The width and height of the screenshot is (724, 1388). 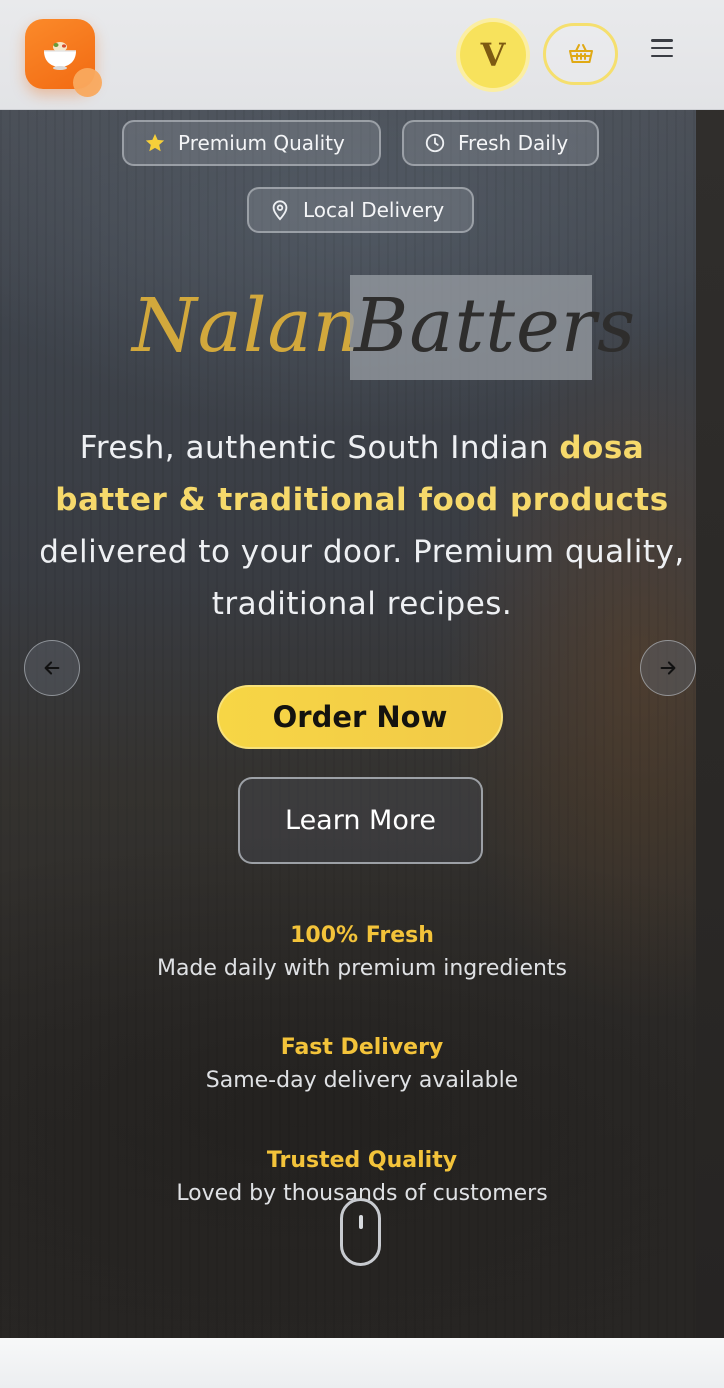 I want to click on feature-description: Made daily with premium ingredients, so click(x=362, y=968).